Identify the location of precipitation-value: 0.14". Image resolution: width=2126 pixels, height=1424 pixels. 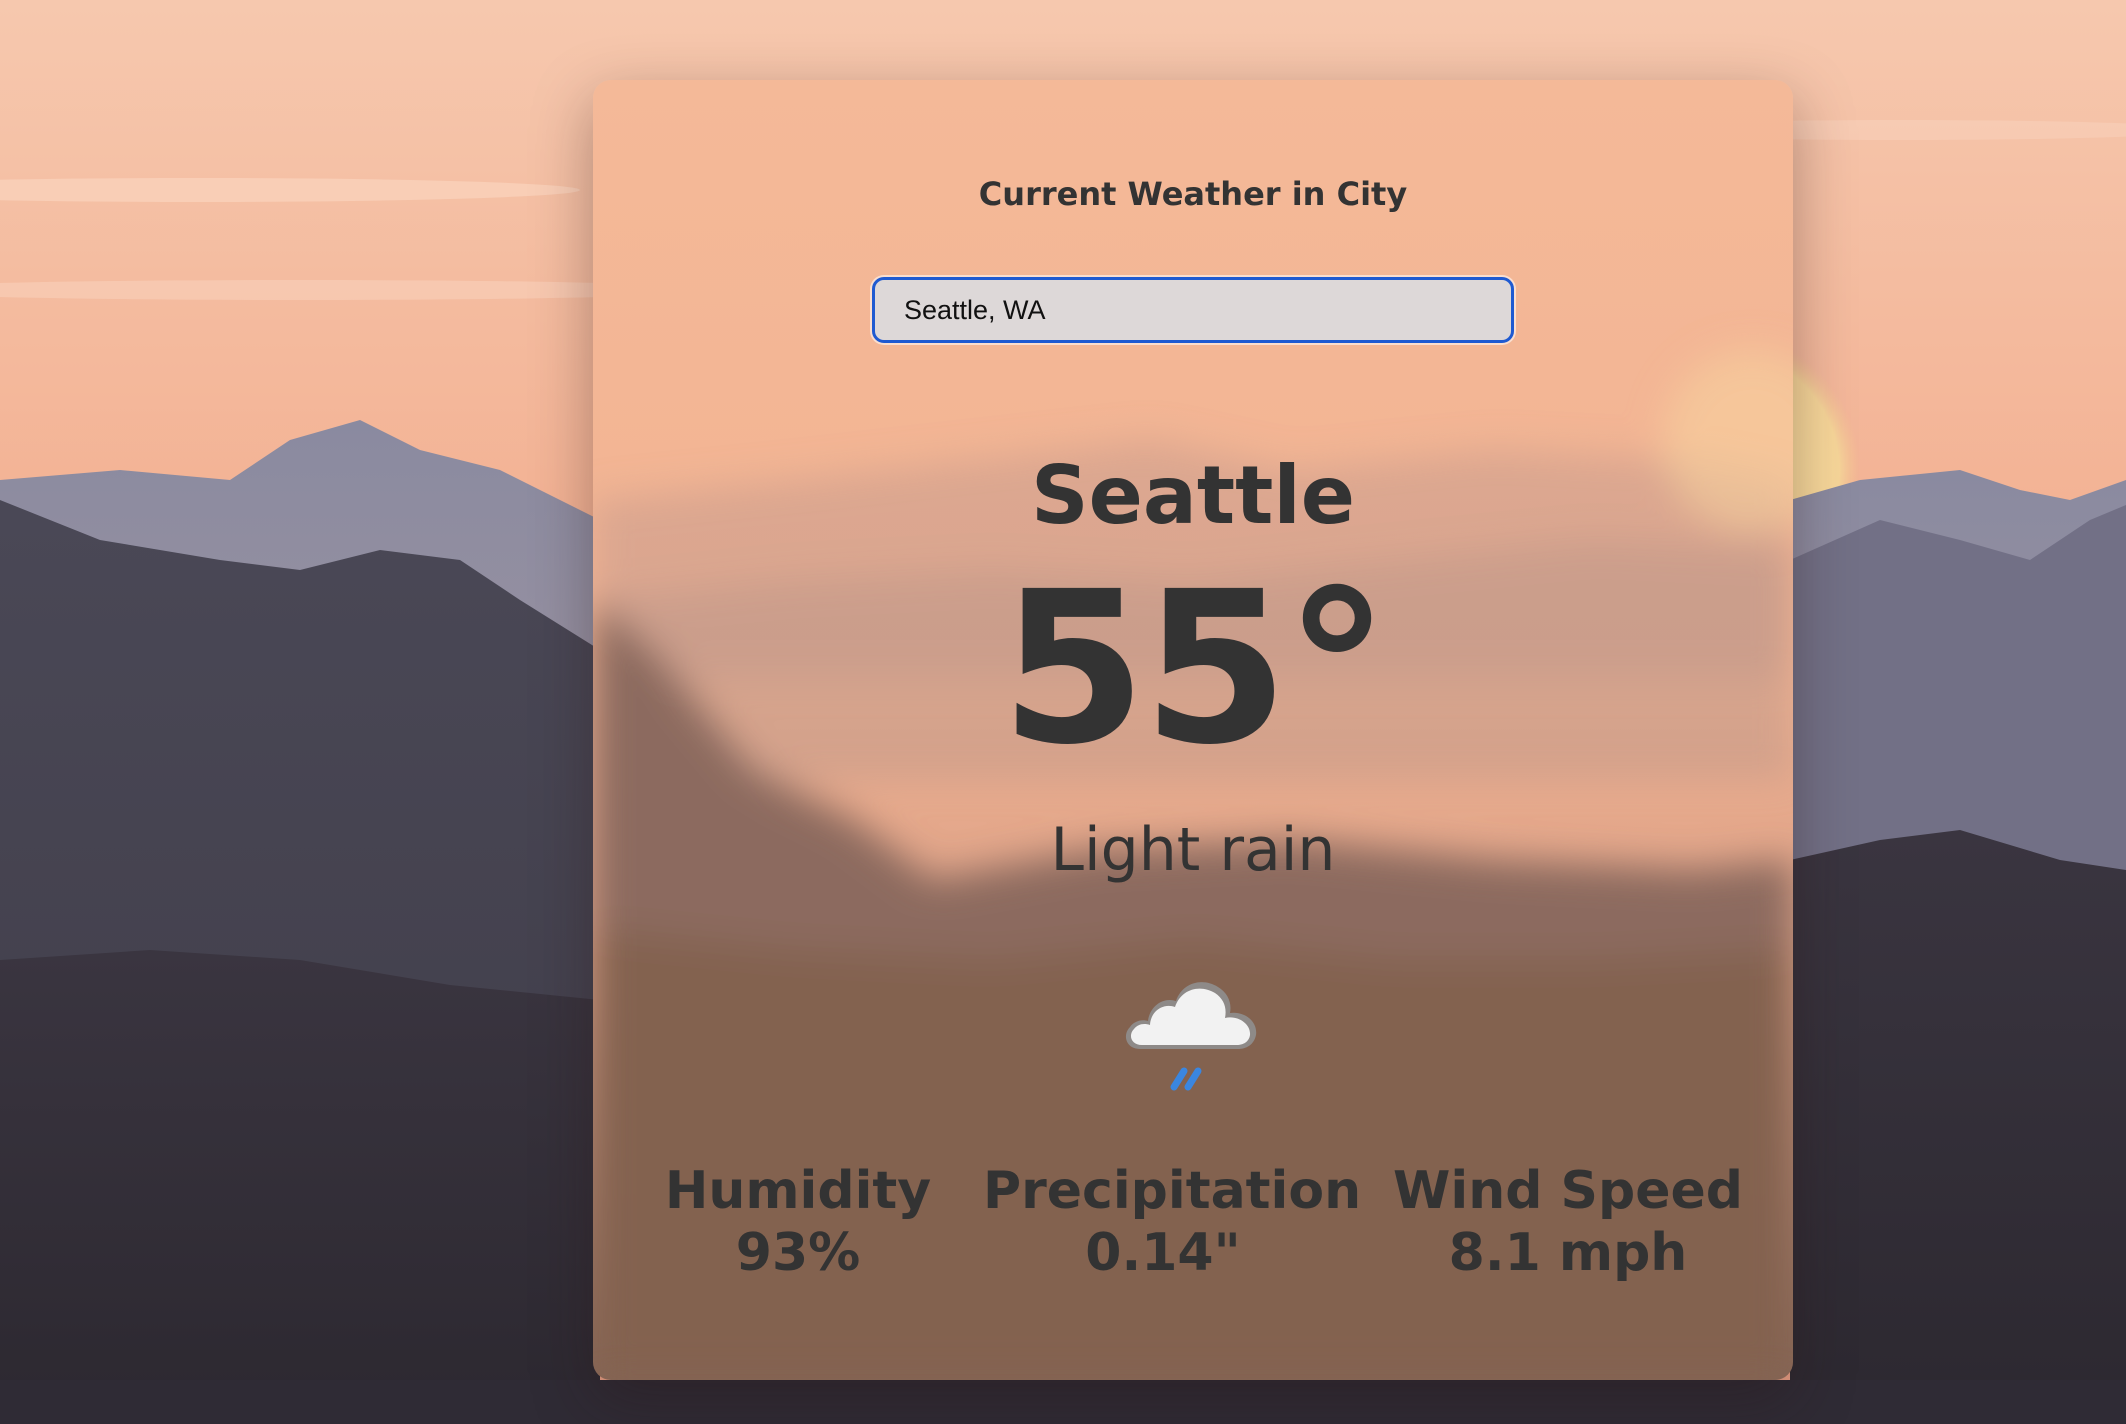
(1163, 1253).